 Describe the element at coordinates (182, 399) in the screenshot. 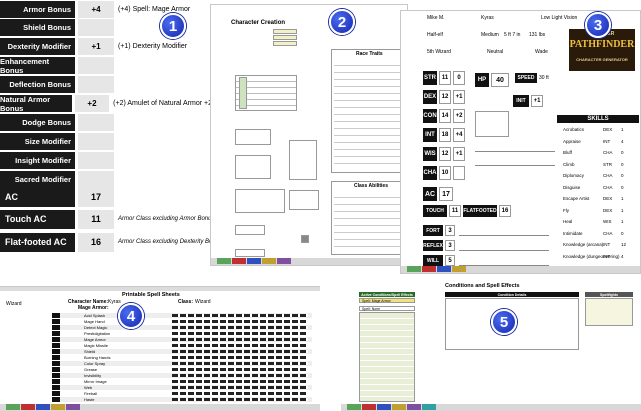

I see `spell-row: Haste` at that location.